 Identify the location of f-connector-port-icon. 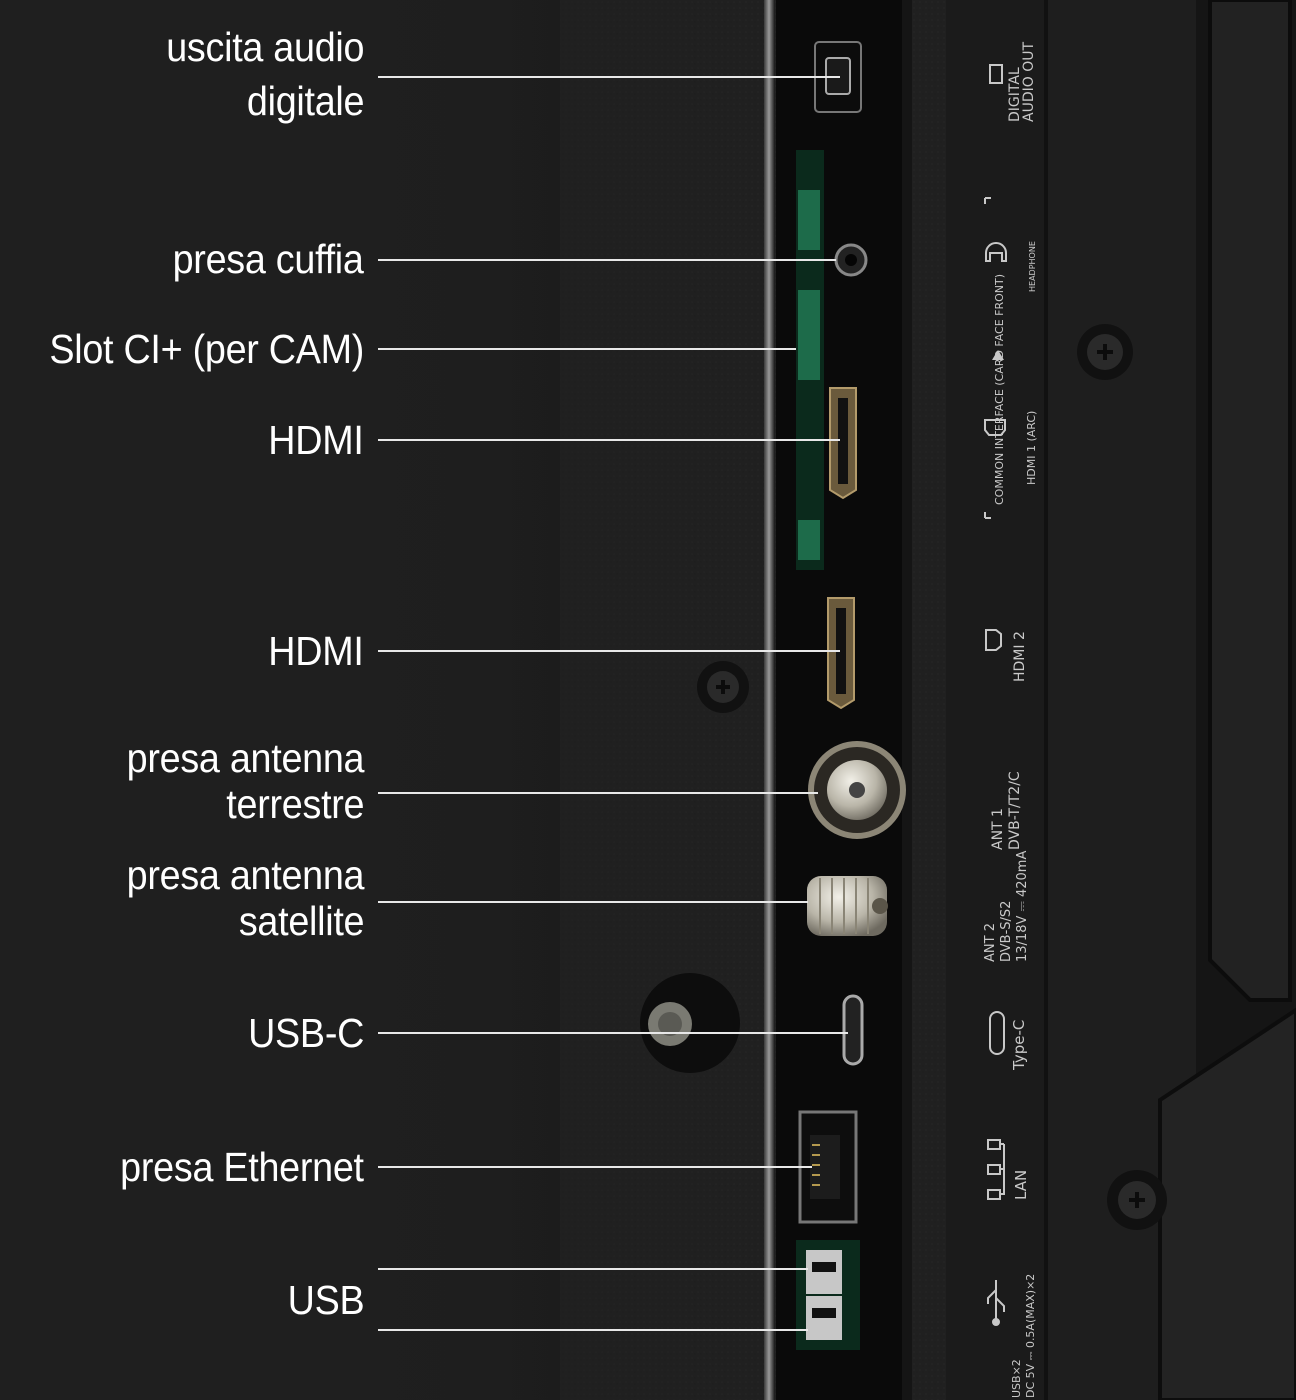
(847, 906).